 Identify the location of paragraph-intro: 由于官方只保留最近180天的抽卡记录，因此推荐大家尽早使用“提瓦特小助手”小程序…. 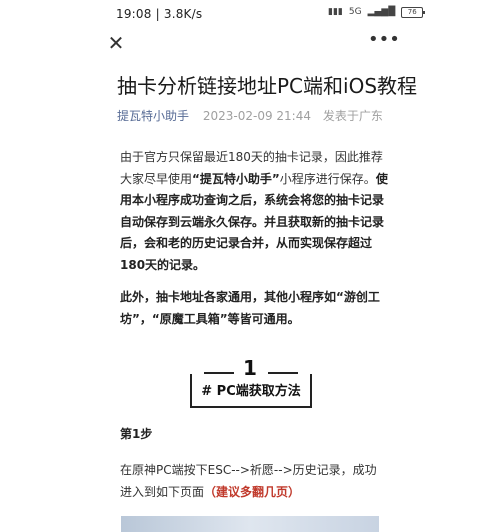
(254, 211).